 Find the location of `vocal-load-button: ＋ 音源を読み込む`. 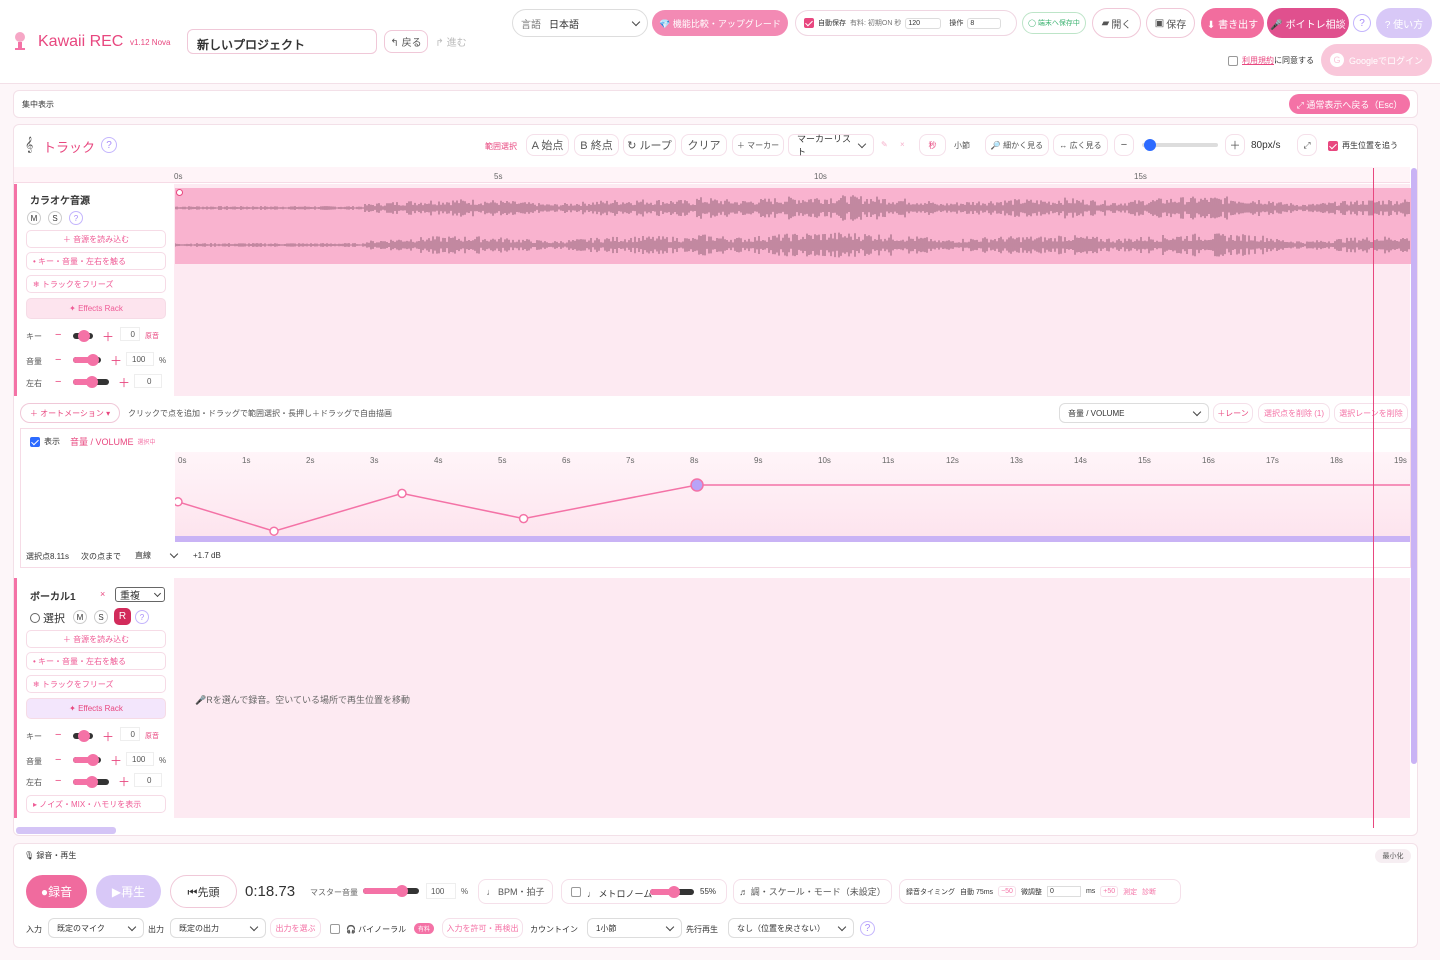

vocal-load-button: ＋ 音源を読み込む is located at coordinates (96, 639).